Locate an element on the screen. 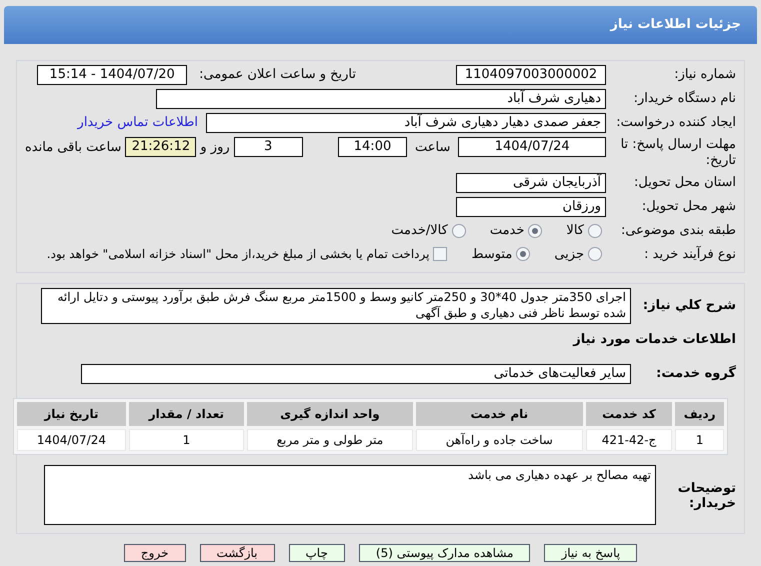  payment-note: پرداخت تمام یا بخشی از مبلغ خرید،از محل "اسناد خزانه اسلامی" خواهد بود. is located at coordinates (238, 255).